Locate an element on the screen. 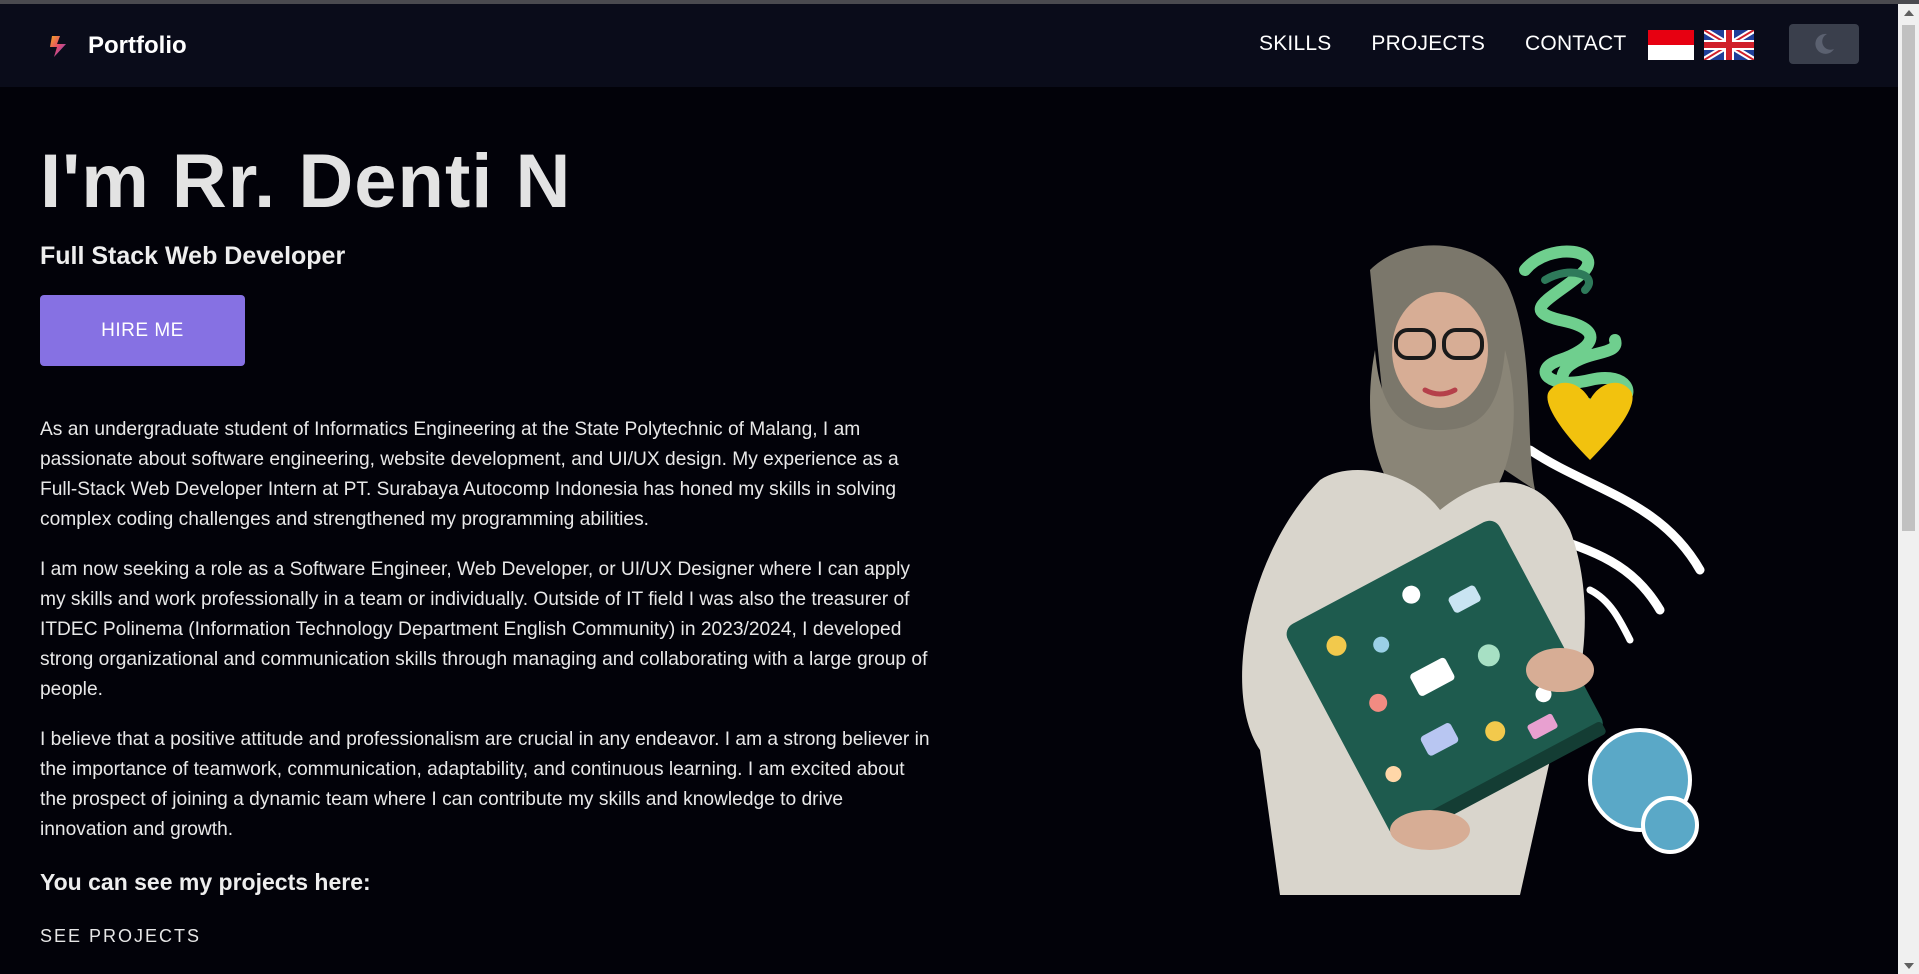 Image resolution: width=1919 pixels, height=974 pixels. nav-menu: SKILLS PROJECTS CONTACT is located at coordinates (1442, 44).